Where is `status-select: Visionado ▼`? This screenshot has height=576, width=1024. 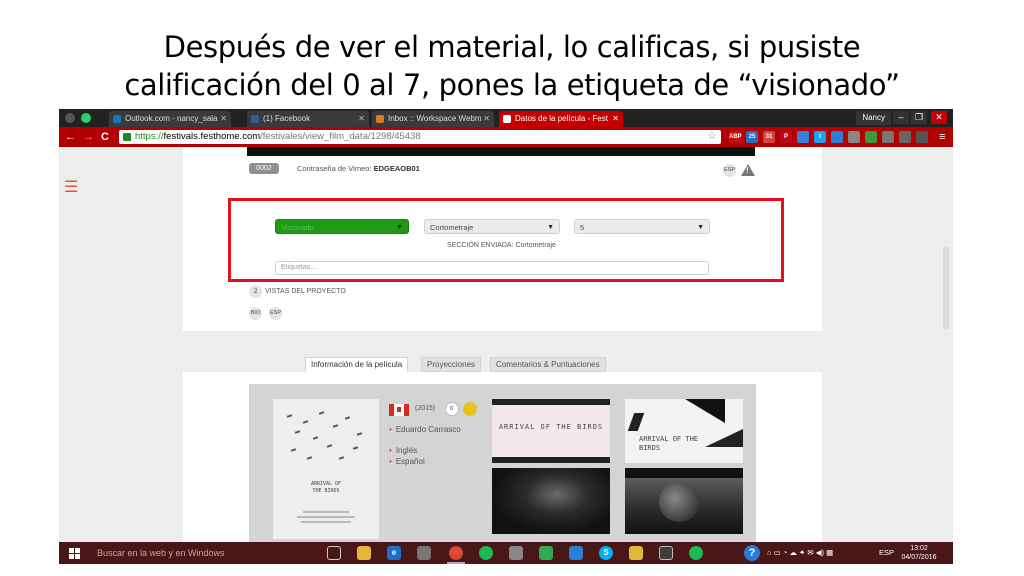
status-select: Visionado ▼ is located at coordinates (342, 226).